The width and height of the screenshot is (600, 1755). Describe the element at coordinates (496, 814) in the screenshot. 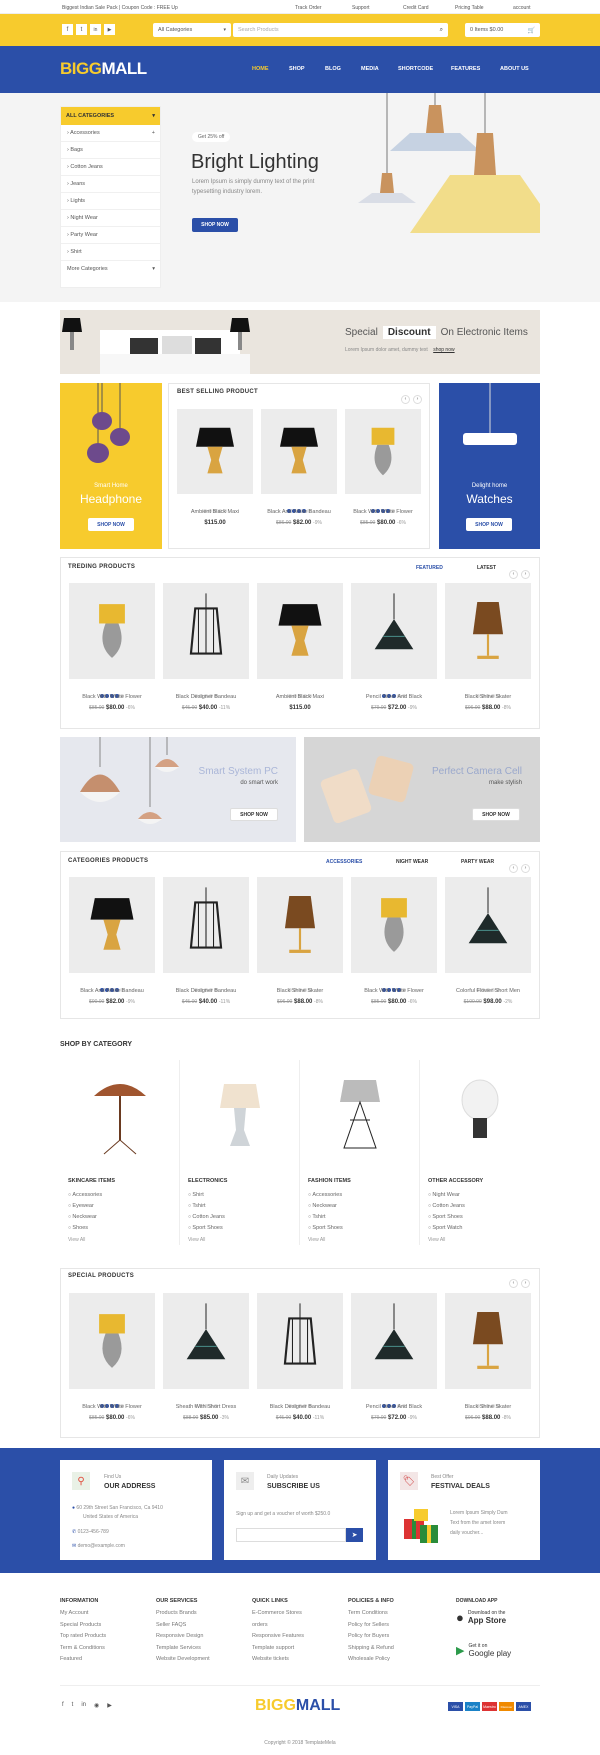

I see `camera-cell-shop-button: SHOP NOW` at that location.